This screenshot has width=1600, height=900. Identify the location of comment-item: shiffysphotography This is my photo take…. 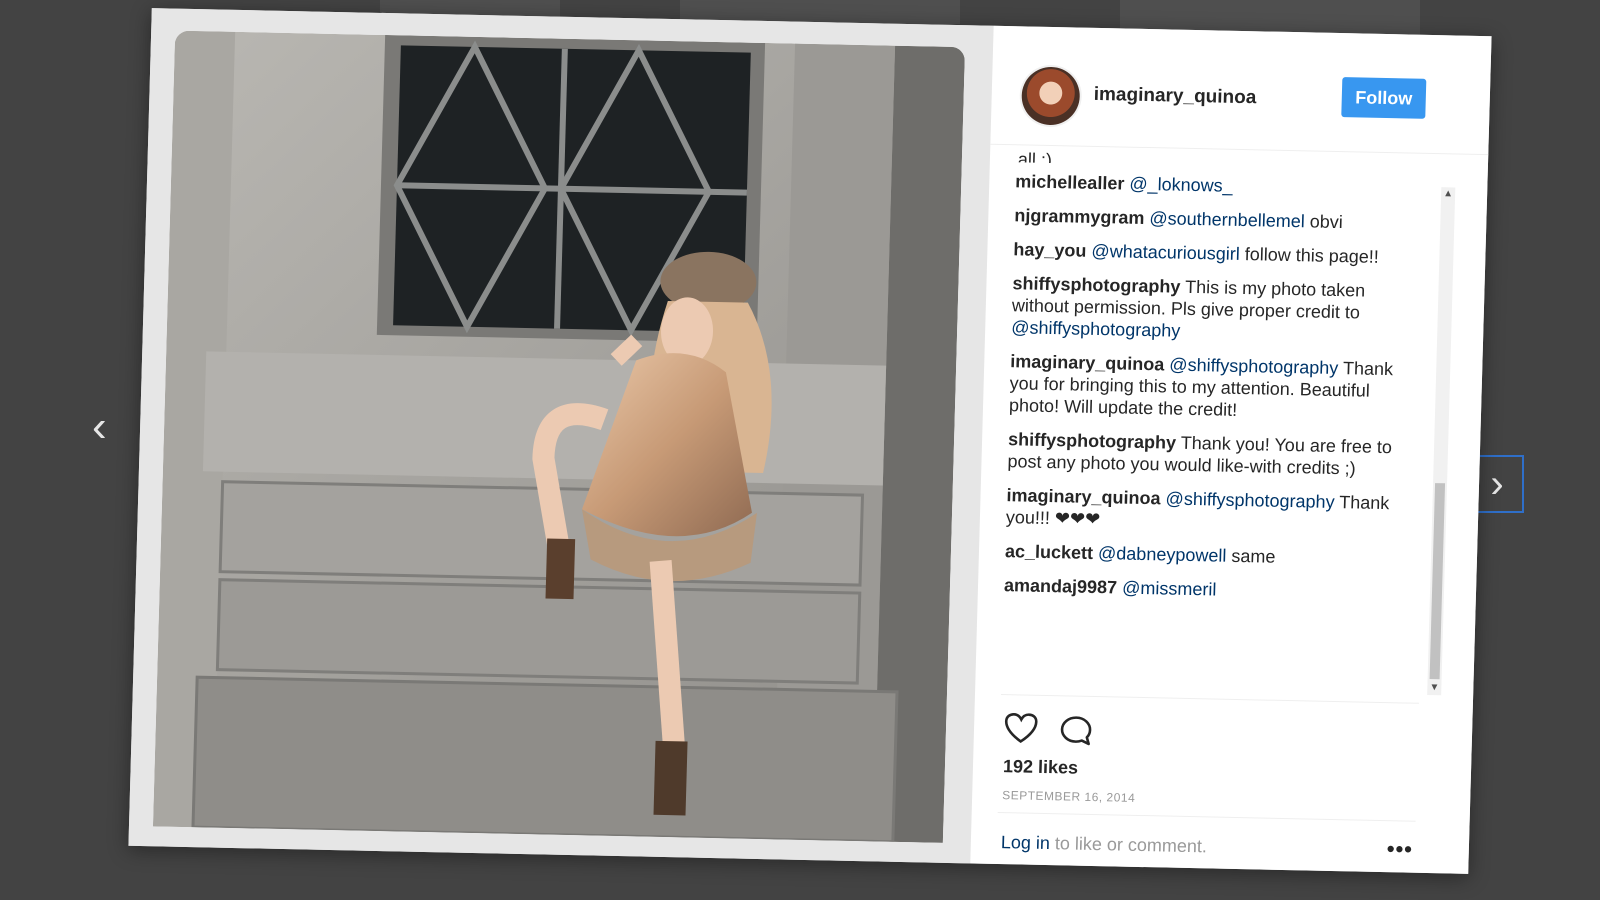
(1217, 309).